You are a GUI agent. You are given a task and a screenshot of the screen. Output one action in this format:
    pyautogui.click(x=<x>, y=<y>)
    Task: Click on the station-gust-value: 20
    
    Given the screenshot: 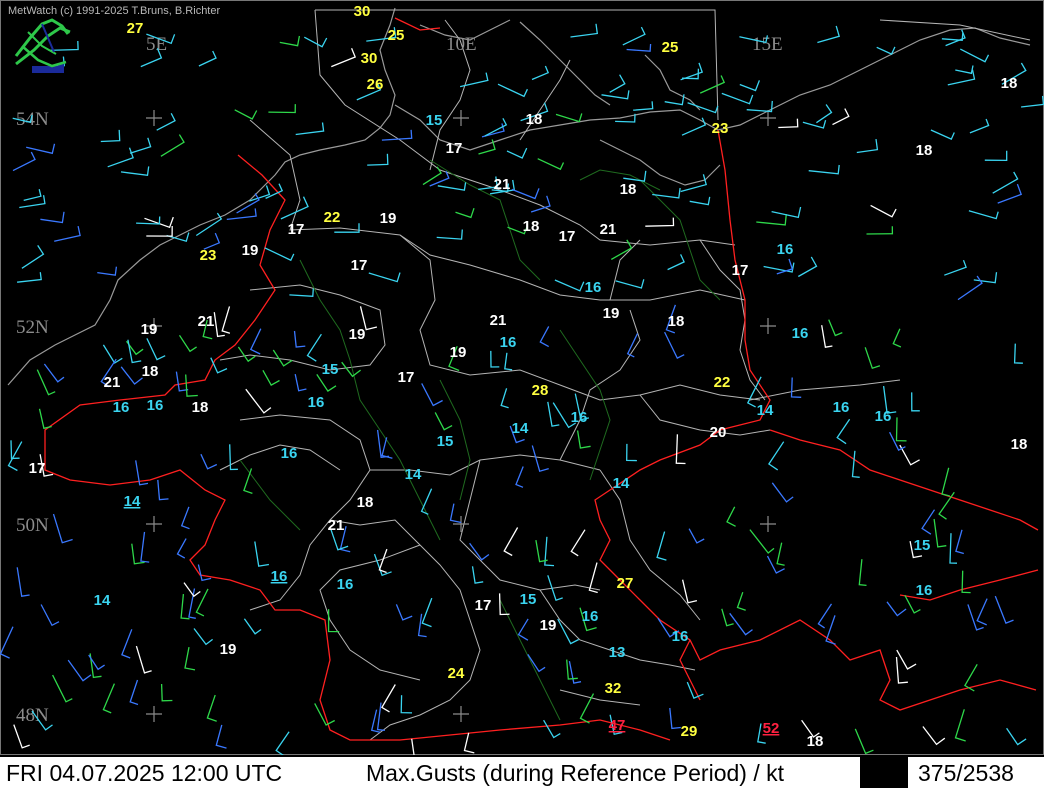 What is the action you would take?
    pyautogui.click(x=718, y=432)
    